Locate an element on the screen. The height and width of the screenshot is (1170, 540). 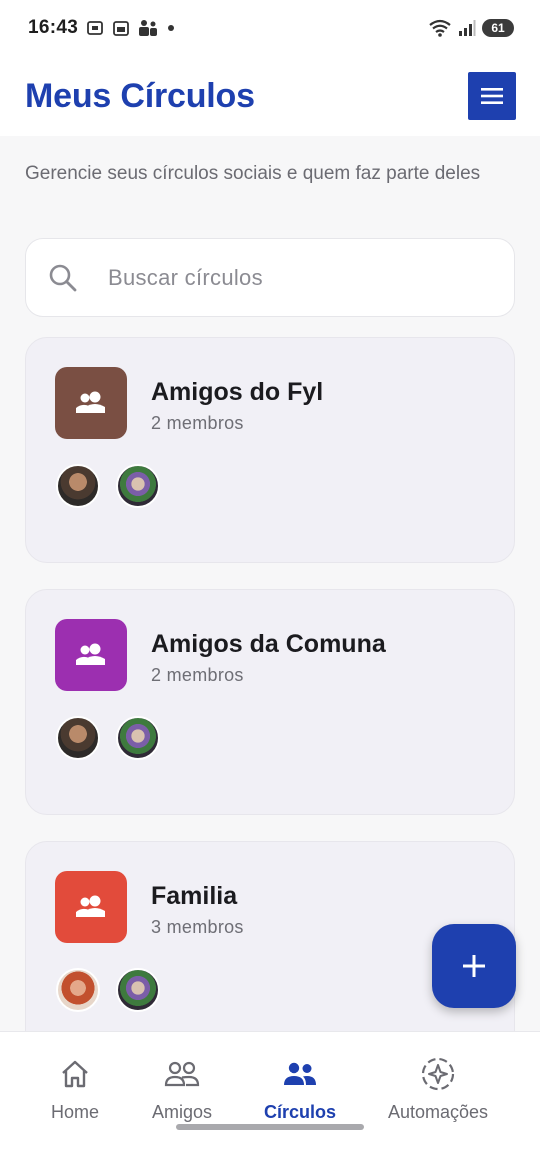
plus-icon is located at coordinates (474, 966).